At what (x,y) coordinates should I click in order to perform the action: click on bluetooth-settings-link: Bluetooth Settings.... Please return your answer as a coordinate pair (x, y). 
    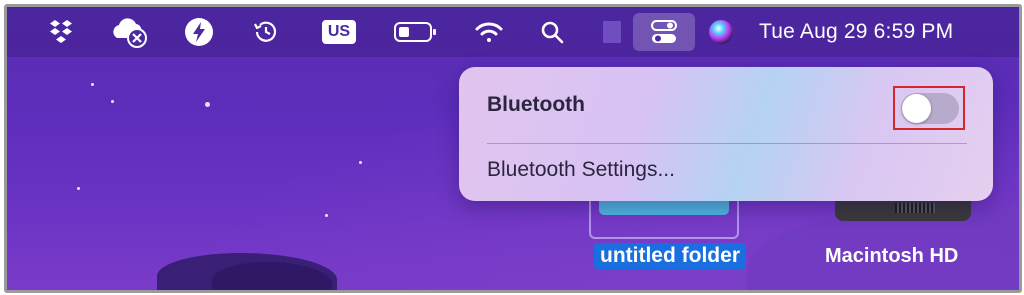
    Looking at the image, I should click on (581, 170).